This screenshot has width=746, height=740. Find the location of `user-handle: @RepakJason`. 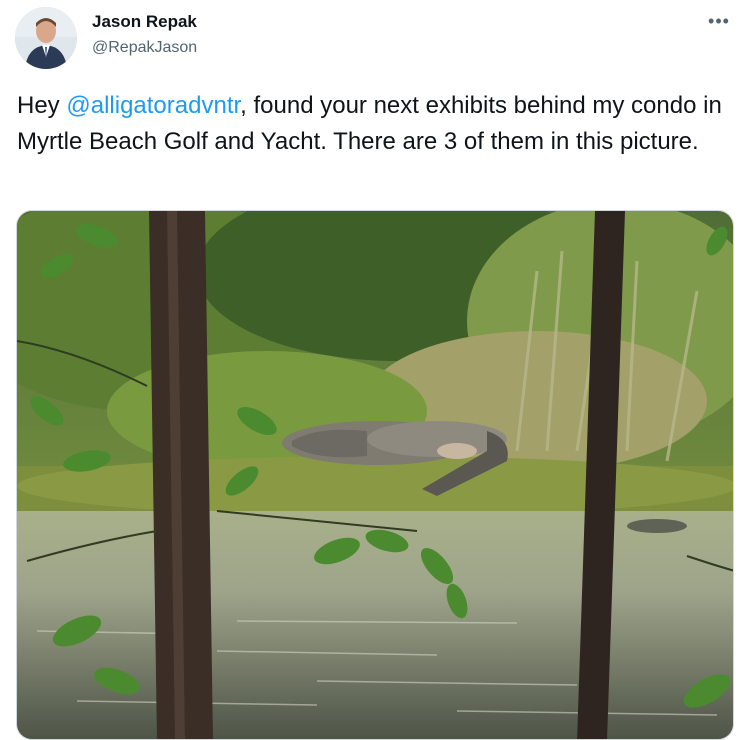

user-handle: @RepakJason is located at coordinates (144, 48).